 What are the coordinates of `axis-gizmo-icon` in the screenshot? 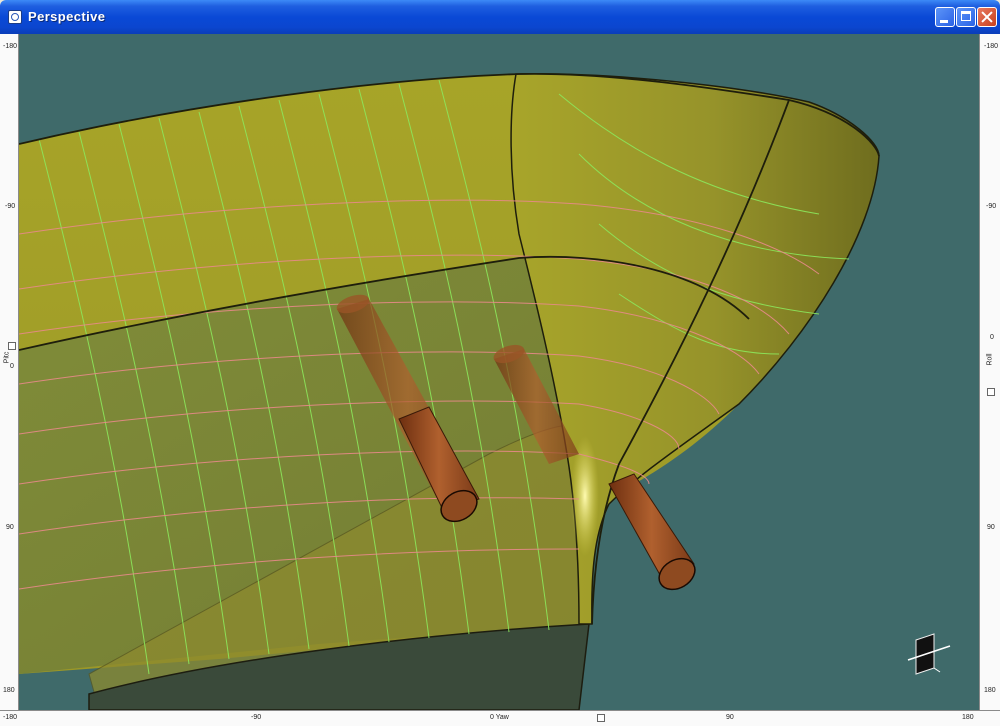 It's located at (929, 654).